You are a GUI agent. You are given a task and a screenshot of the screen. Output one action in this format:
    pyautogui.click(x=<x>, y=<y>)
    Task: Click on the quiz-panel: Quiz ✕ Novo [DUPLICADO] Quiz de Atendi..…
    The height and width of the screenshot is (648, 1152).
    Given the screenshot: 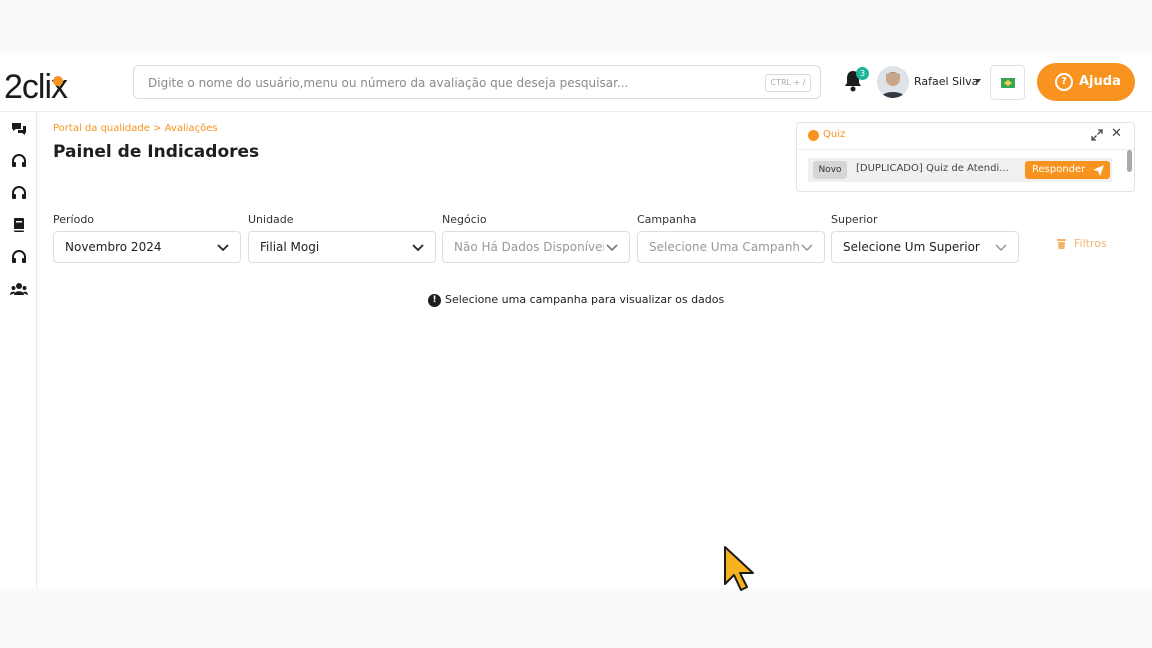 What is the action you would take?
    pyautogui.click(x=965, y=157)
    